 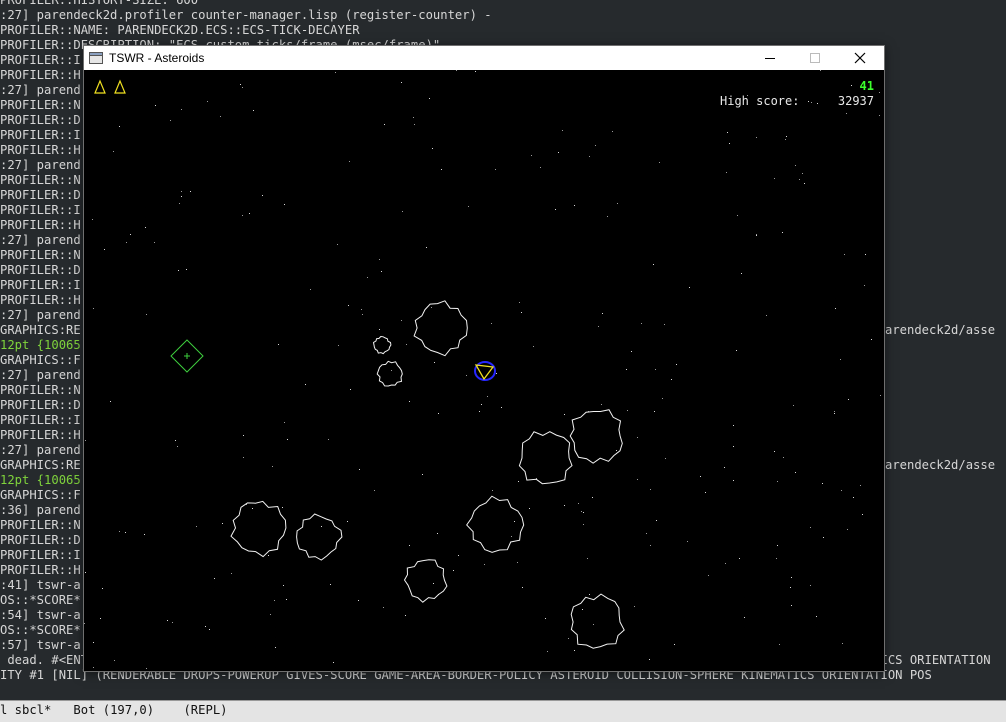 What do you see at coordinates (859, 58) in the screenshot?
I see `close-button` at bounding box center [859, 58].